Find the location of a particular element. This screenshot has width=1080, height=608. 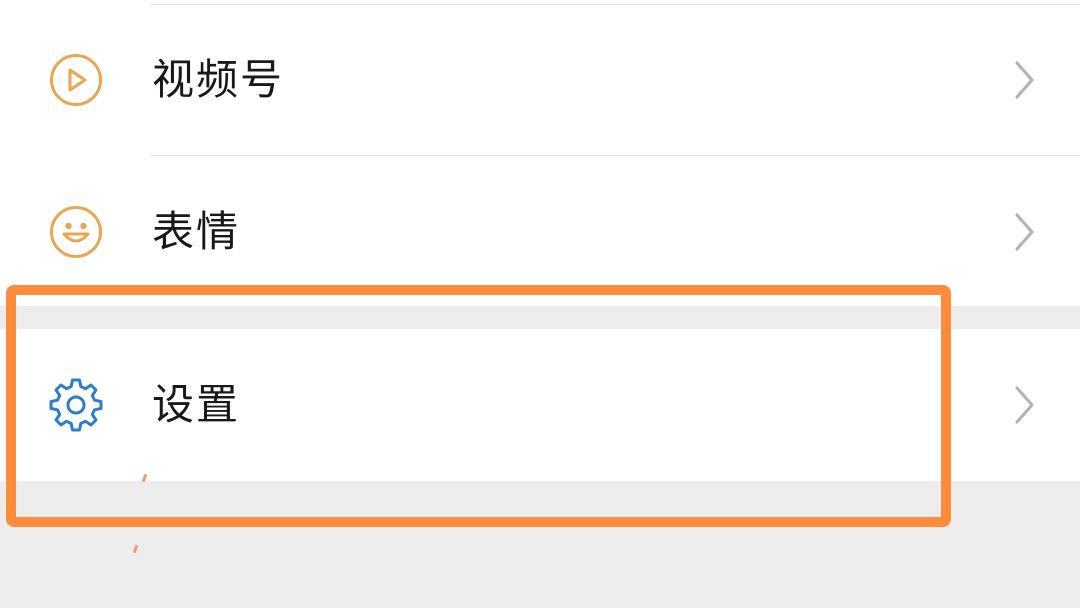

video-channel-icon is located at coordinates (76, 80).